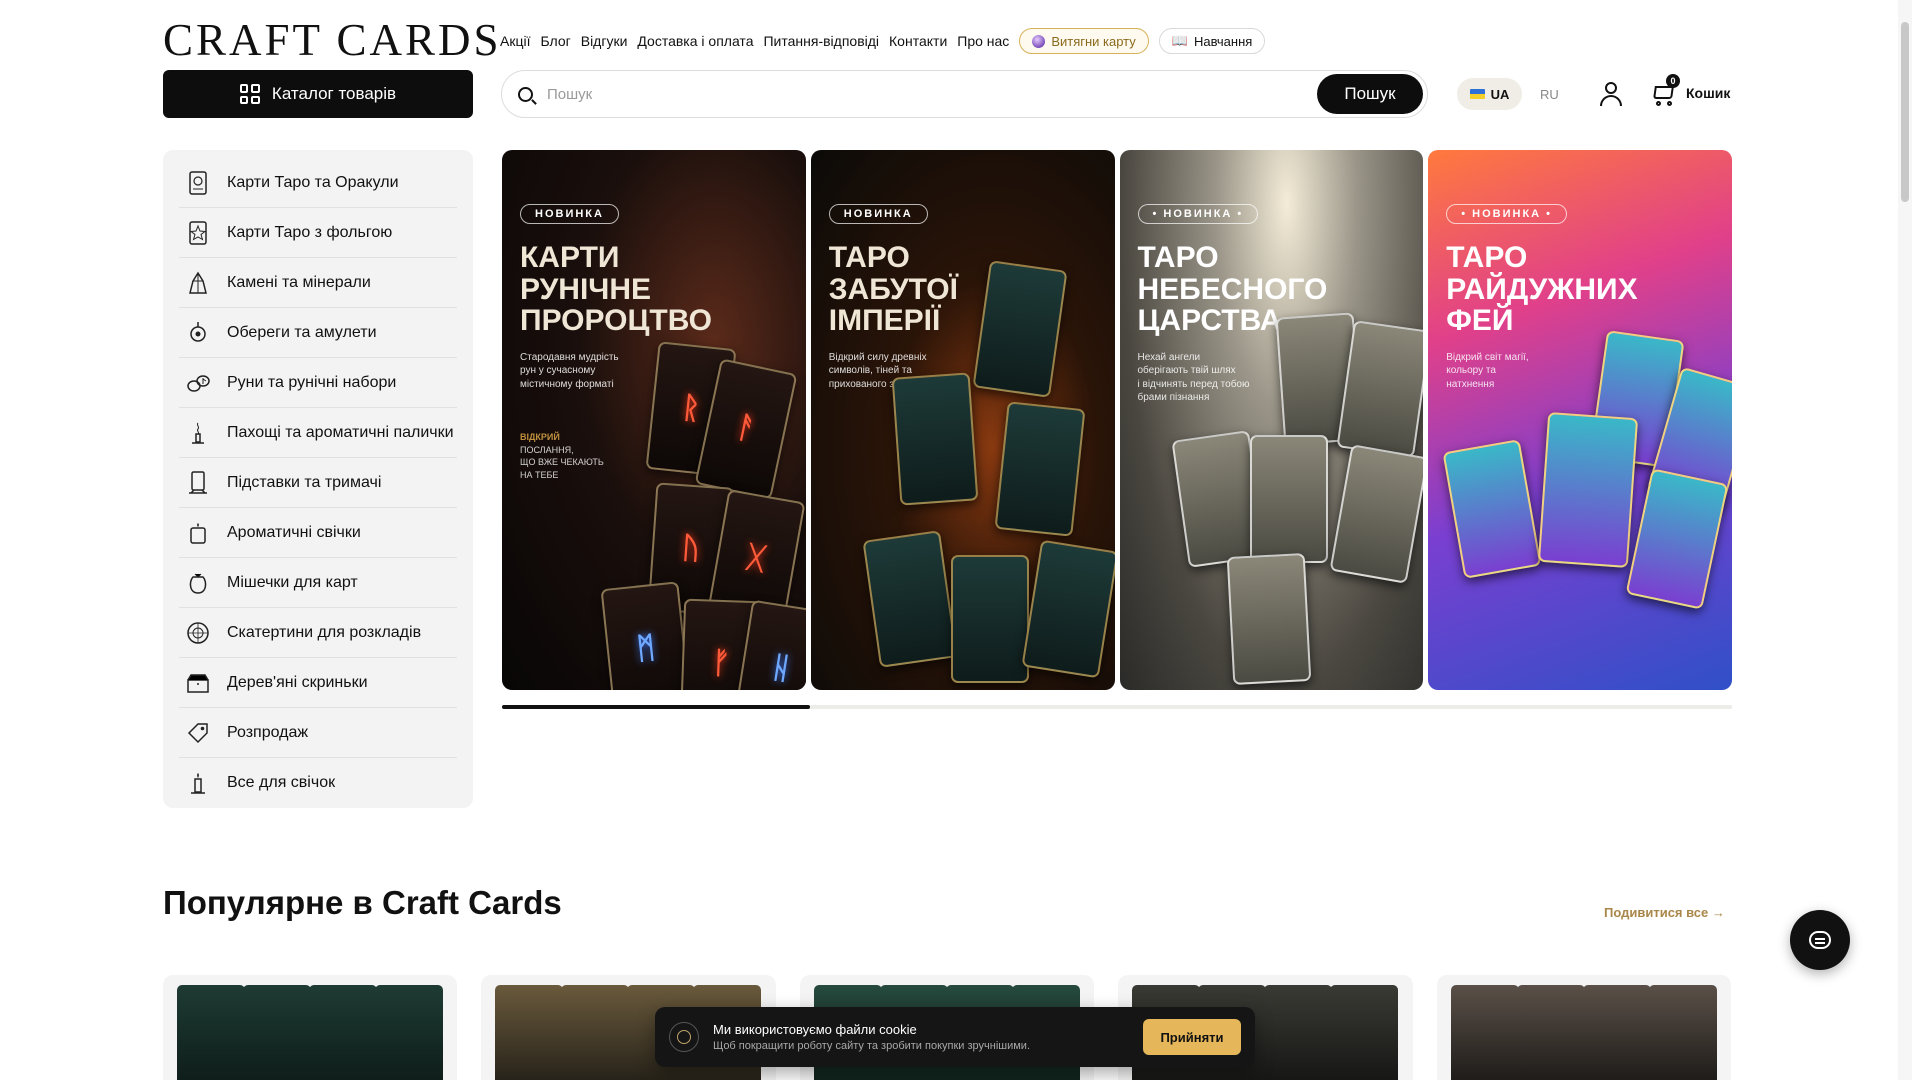 This screenshot has height=1080, width=1920. Describe the element at coordinates (815, 1029) in the screenshot. I see `cookie-title: Ми використовуємо файли cookie` at that location.